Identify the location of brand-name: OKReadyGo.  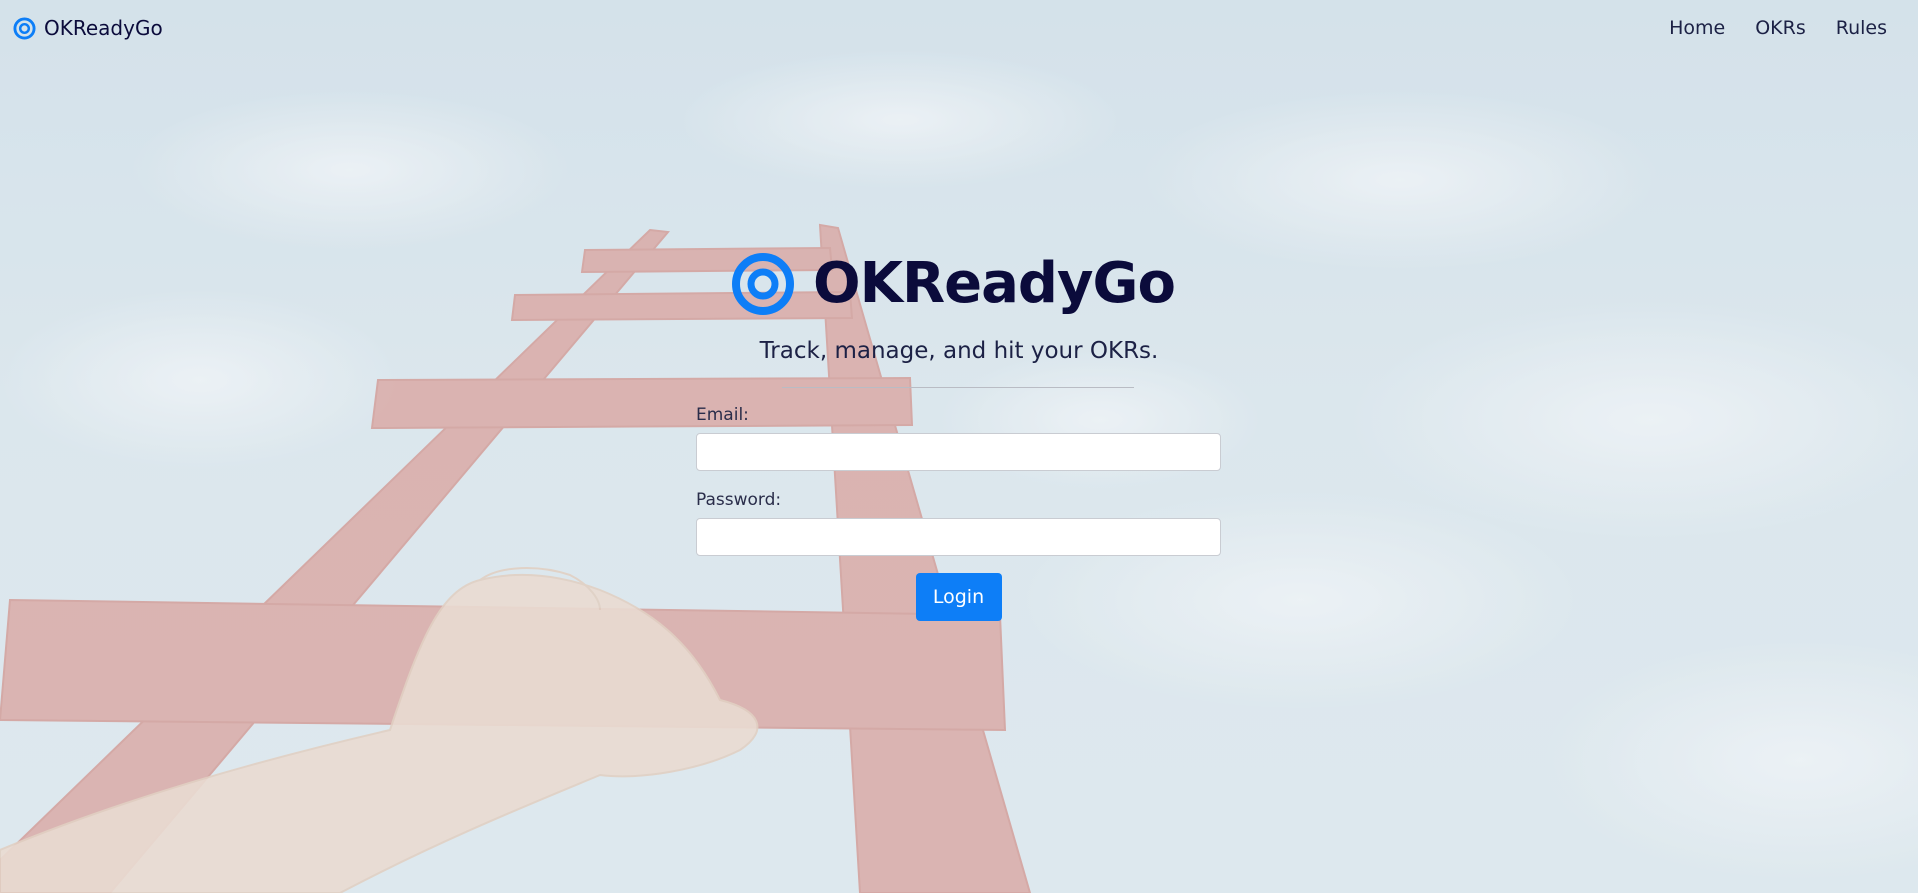
(103, 28).